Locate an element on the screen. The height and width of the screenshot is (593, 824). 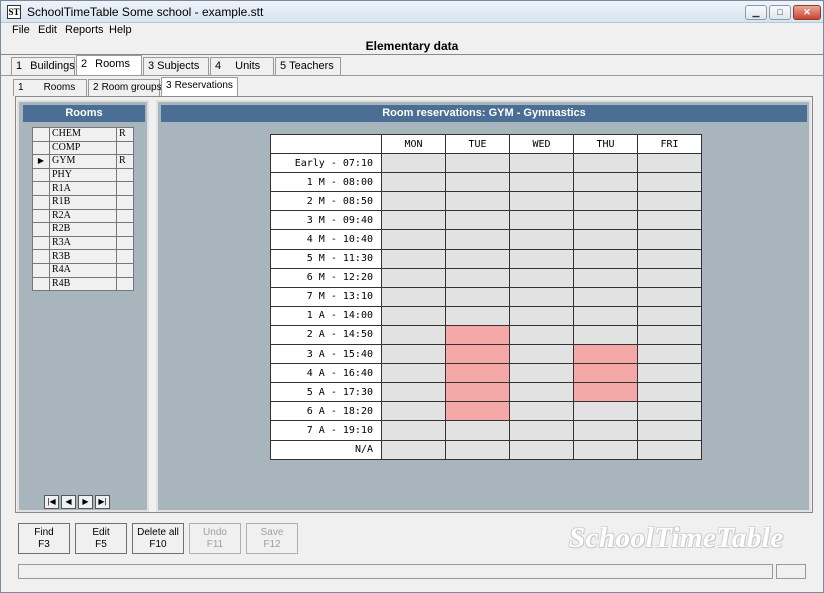
room-name: R1B is located at coordinates (83, 202).